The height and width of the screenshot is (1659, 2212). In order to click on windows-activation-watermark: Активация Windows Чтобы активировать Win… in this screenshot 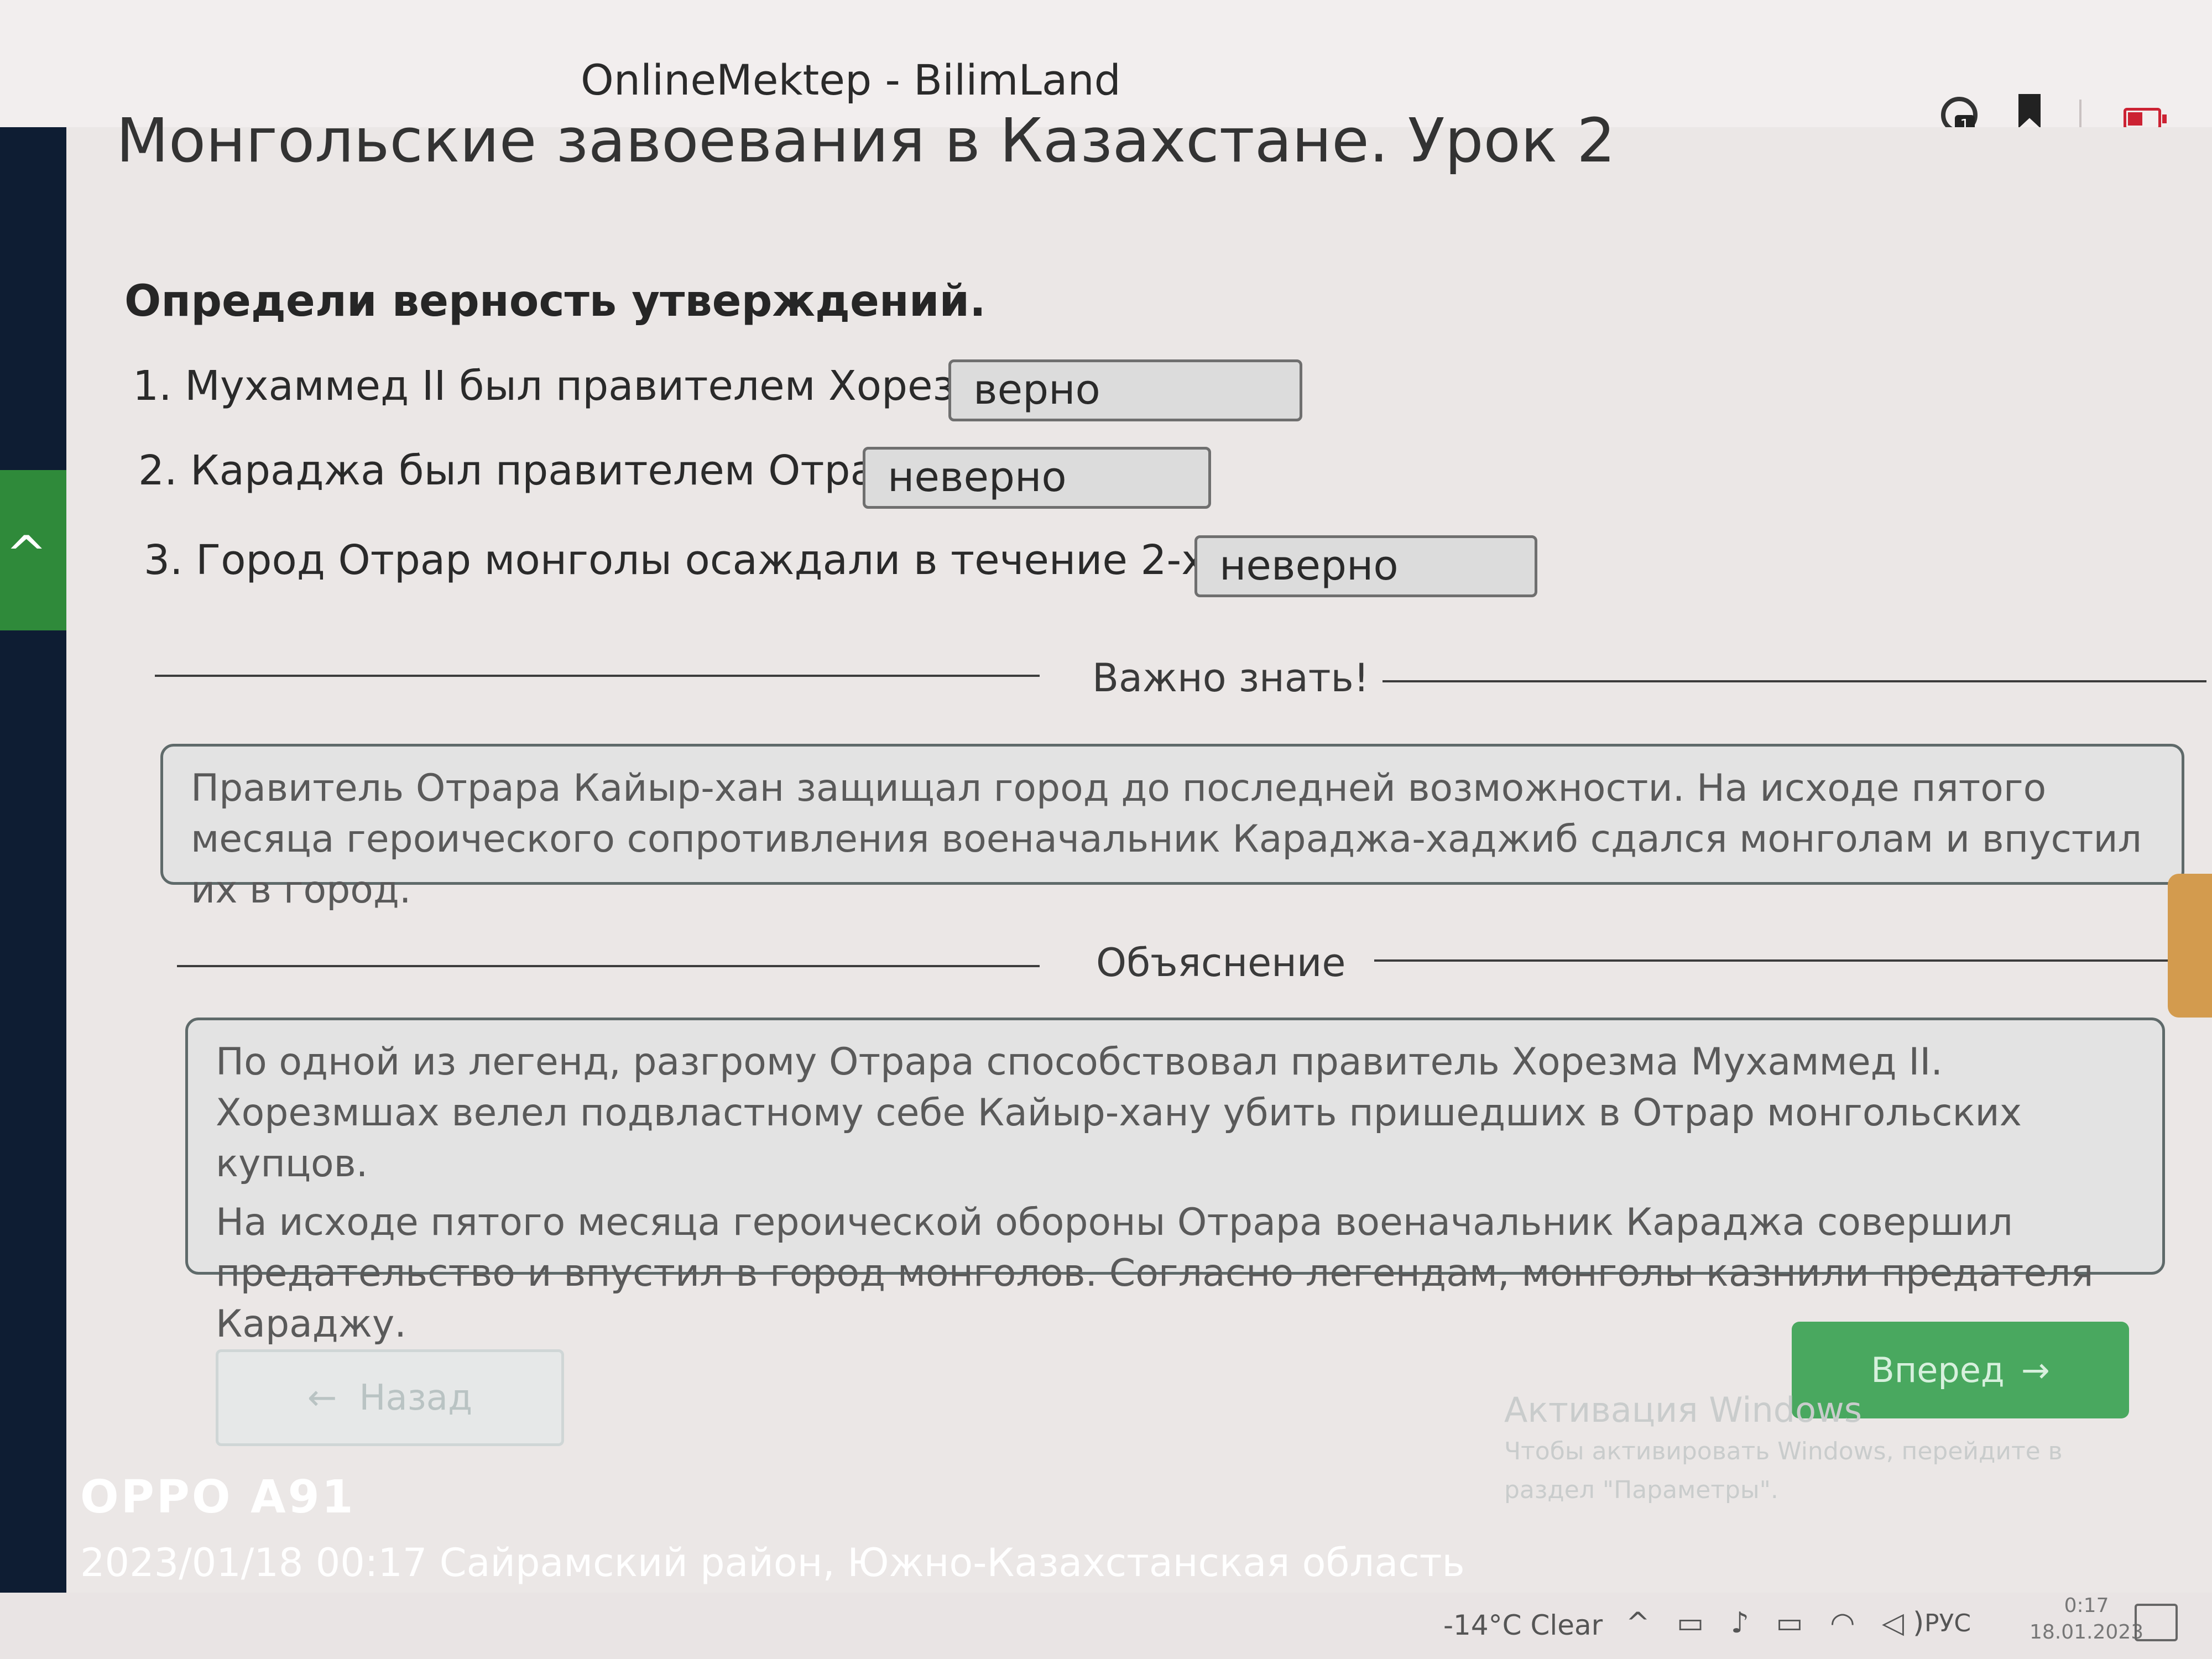, I will do `click(1784, 1449)`.